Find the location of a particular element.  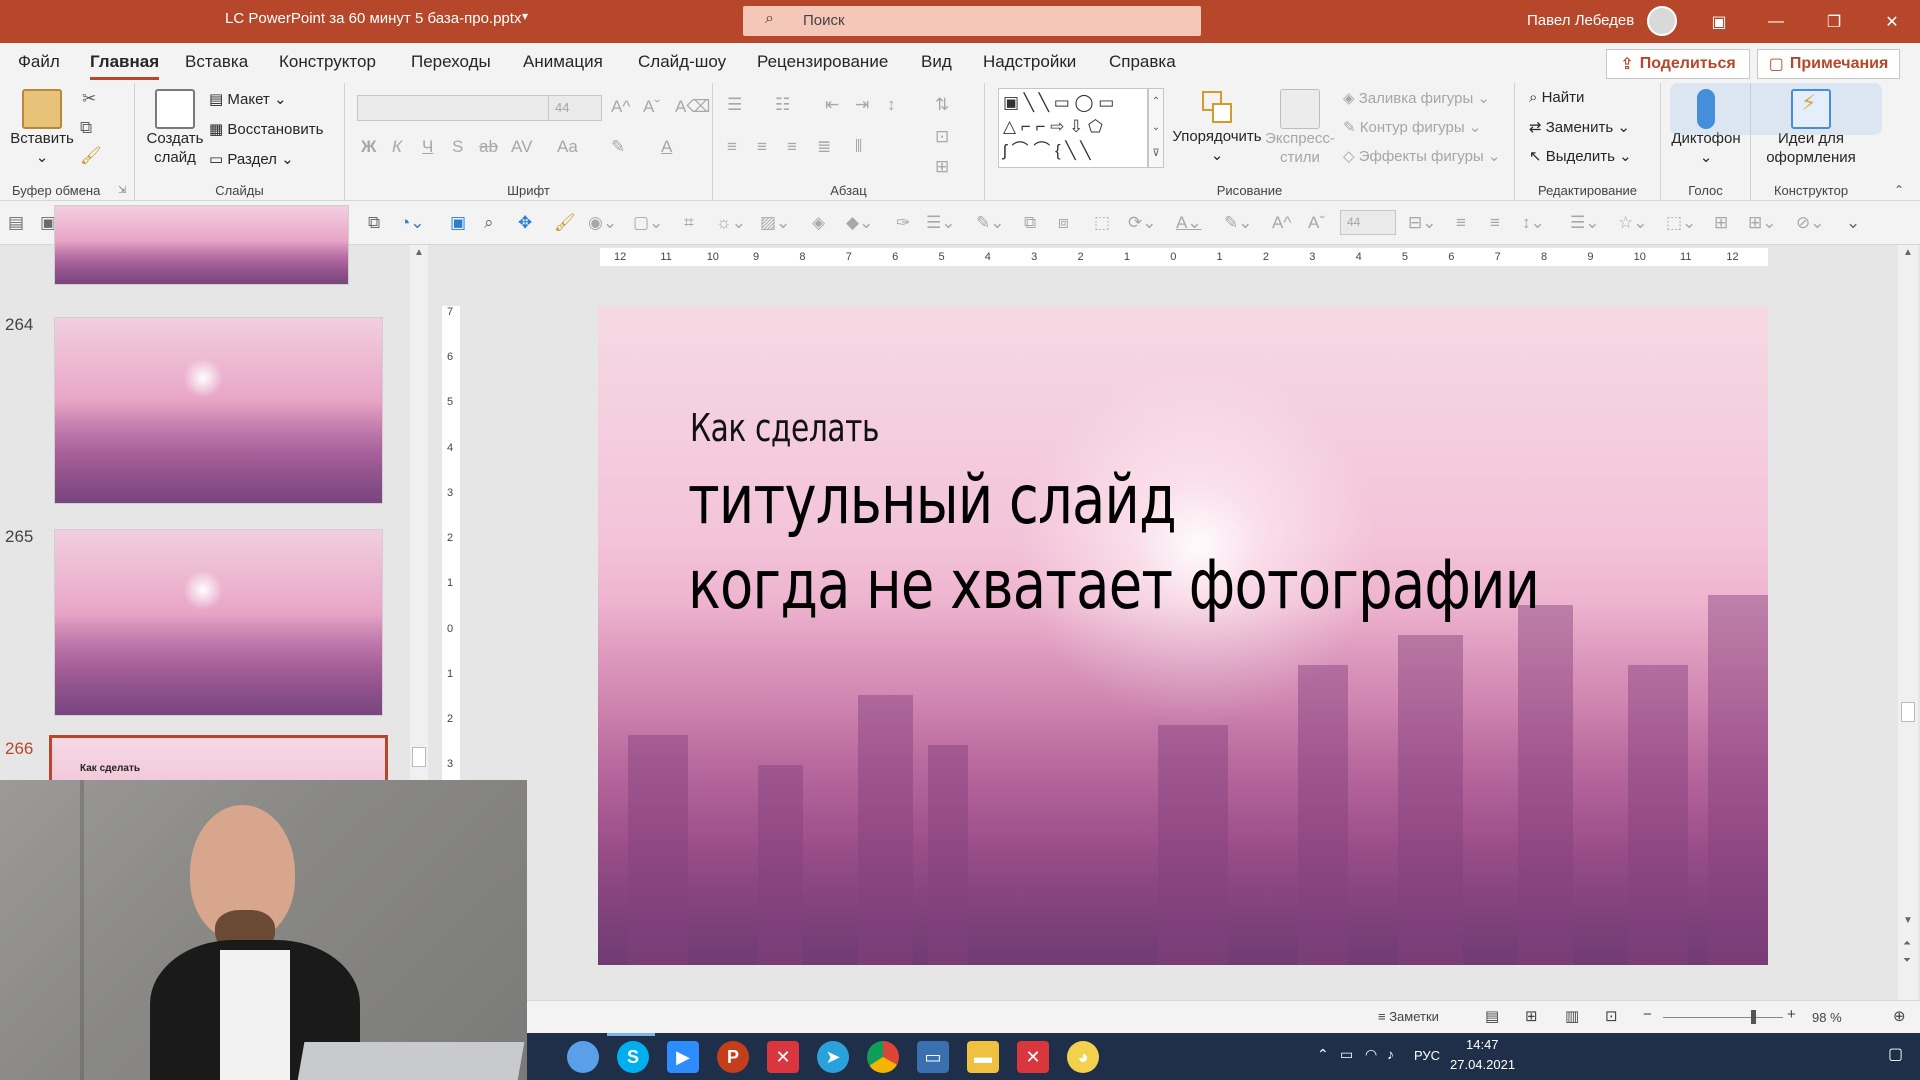

highlight-icon: ✎ is located at coordinates (618, 147).